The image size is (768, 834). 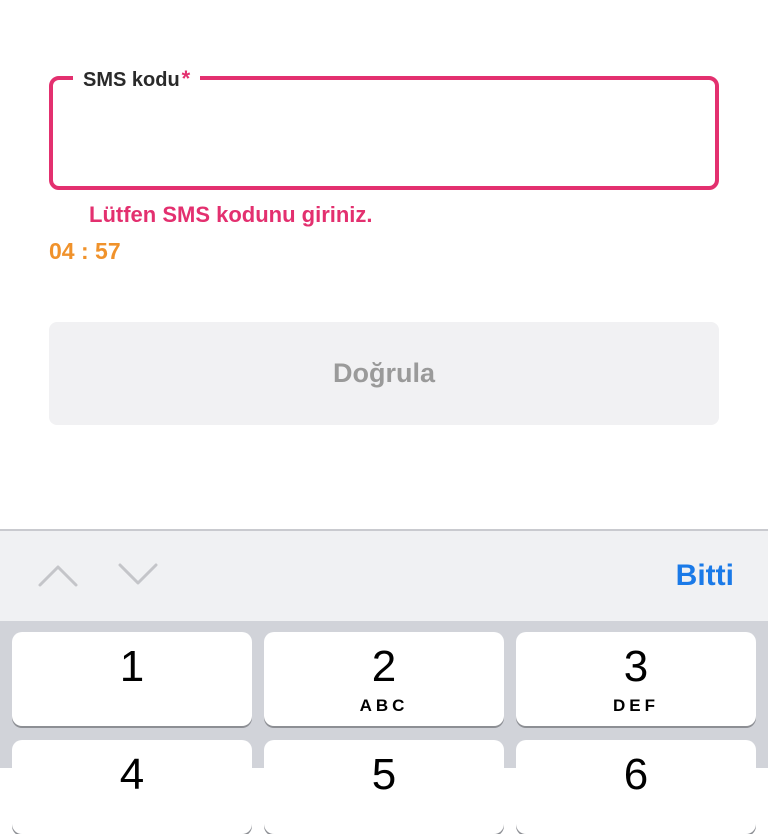 I want to click on sms-code-label-text: SMS kodu, so click(x=131, y=80).